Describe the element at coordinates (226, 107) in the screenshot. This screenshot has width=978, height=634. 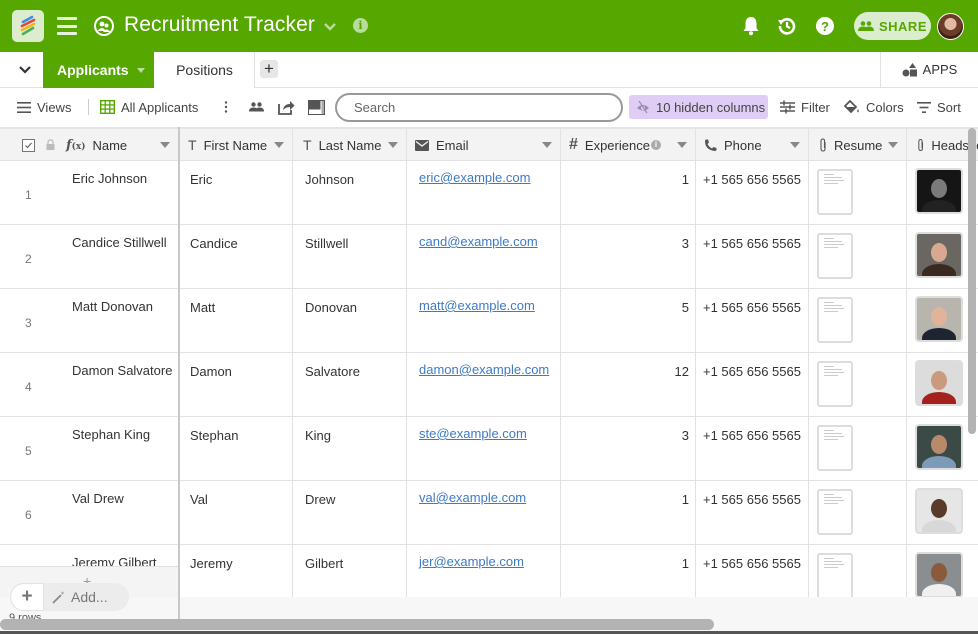
I see `view-options-button` at that location.